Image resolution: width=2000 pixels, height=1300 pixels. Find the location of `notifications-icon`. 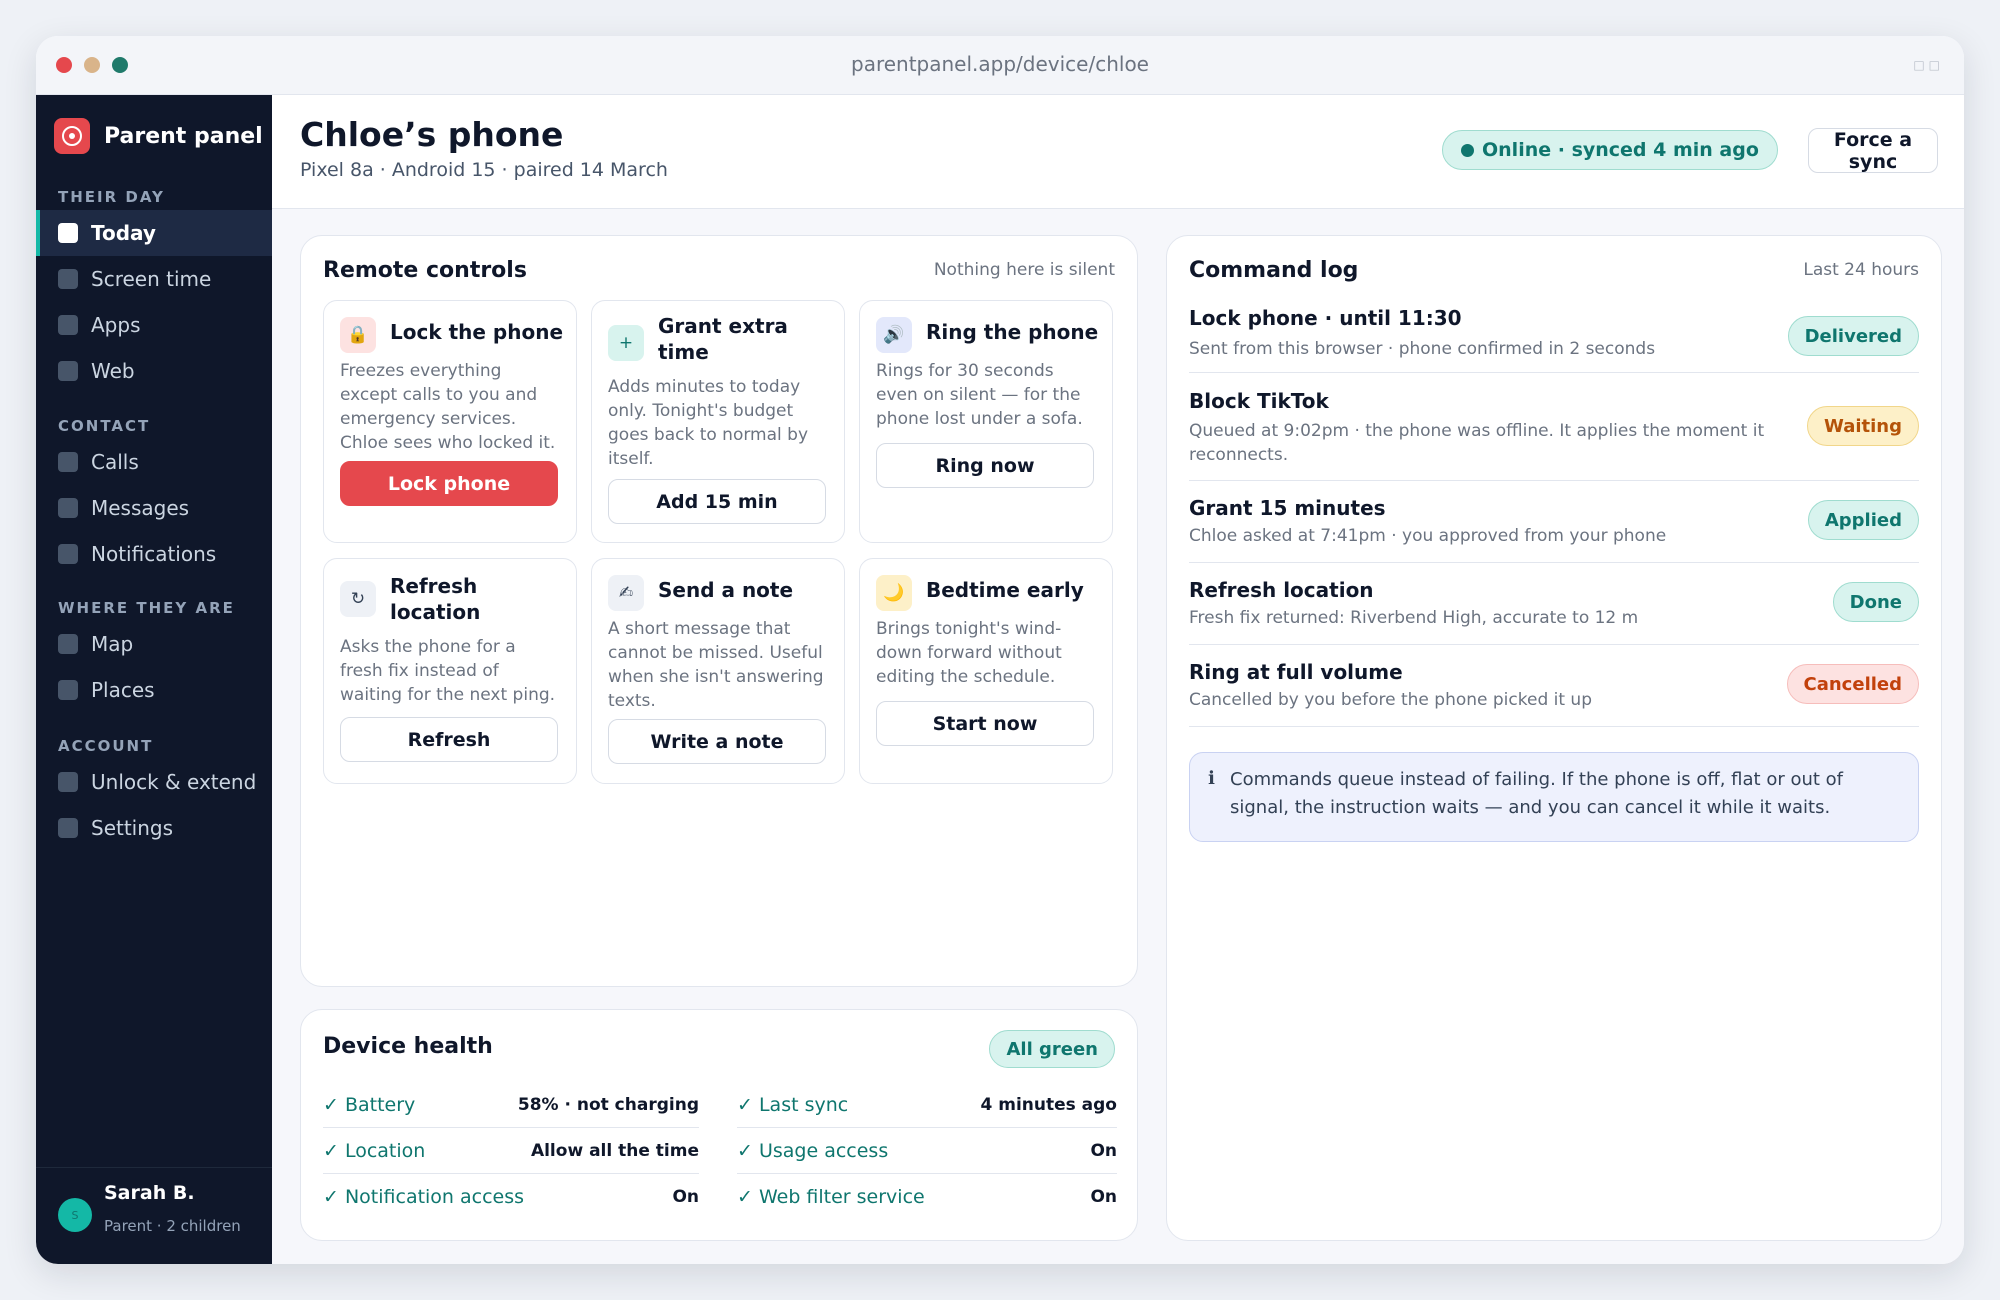

notifications-icon is located at coordinates (68, 554).